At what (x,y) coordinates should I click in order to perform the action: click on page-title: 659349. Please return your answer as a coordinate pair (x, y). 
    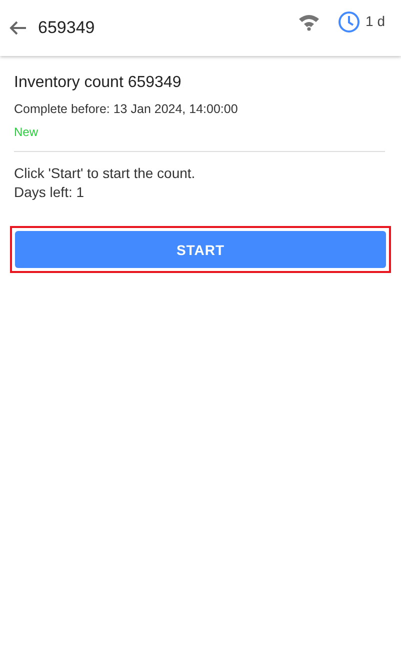
    Looking at the image, I should click on (67, 28).